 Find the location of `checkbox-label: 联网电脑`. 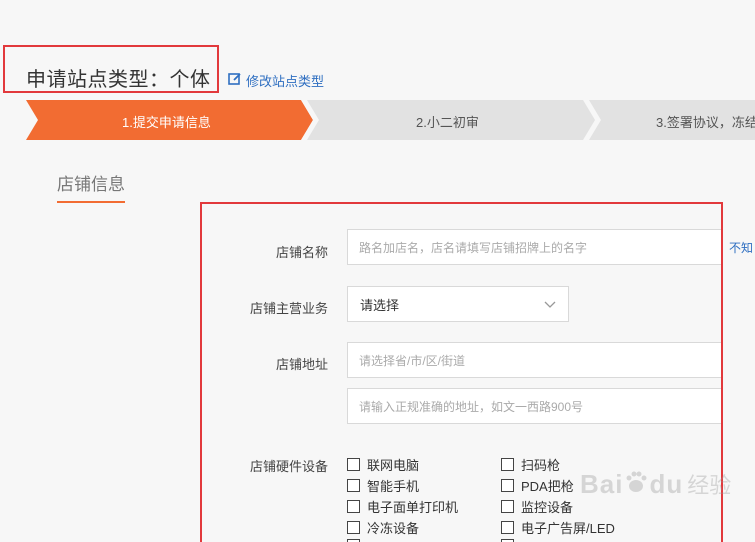

checkbox-label: 联网电脑 is located at coordinates (393, 465).